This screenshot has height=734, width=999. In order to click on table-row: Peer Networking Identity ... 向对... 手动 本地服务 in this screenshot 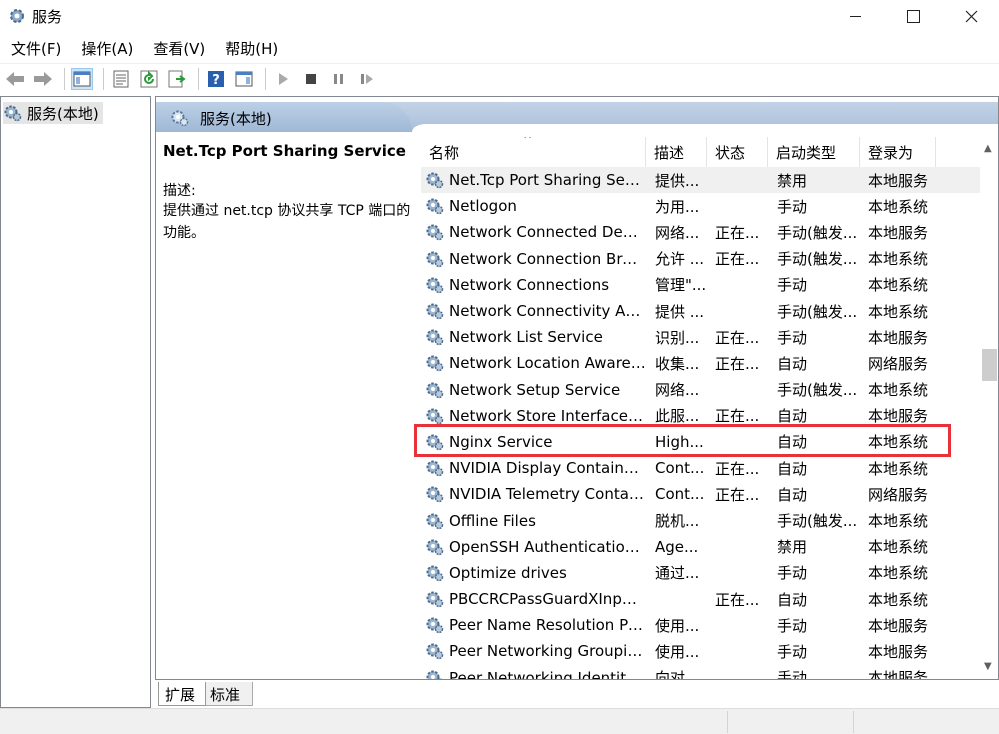, I will do `click(701, 672)`.